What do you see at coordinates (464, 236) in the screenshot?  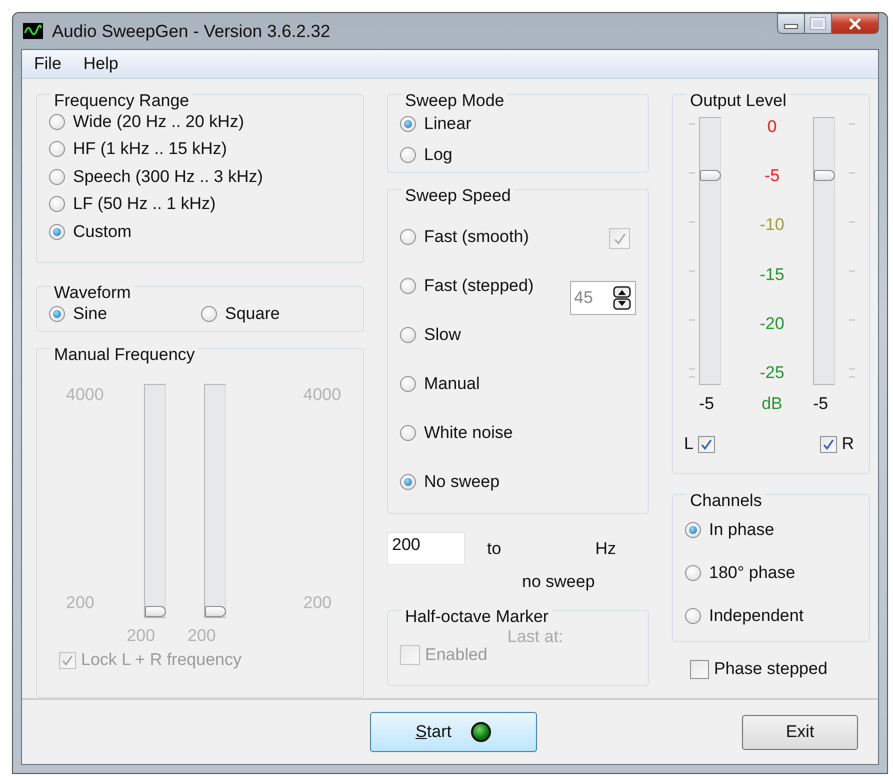 I see `radio-option: Fast (smooth)` at bounding box center [464, 236].